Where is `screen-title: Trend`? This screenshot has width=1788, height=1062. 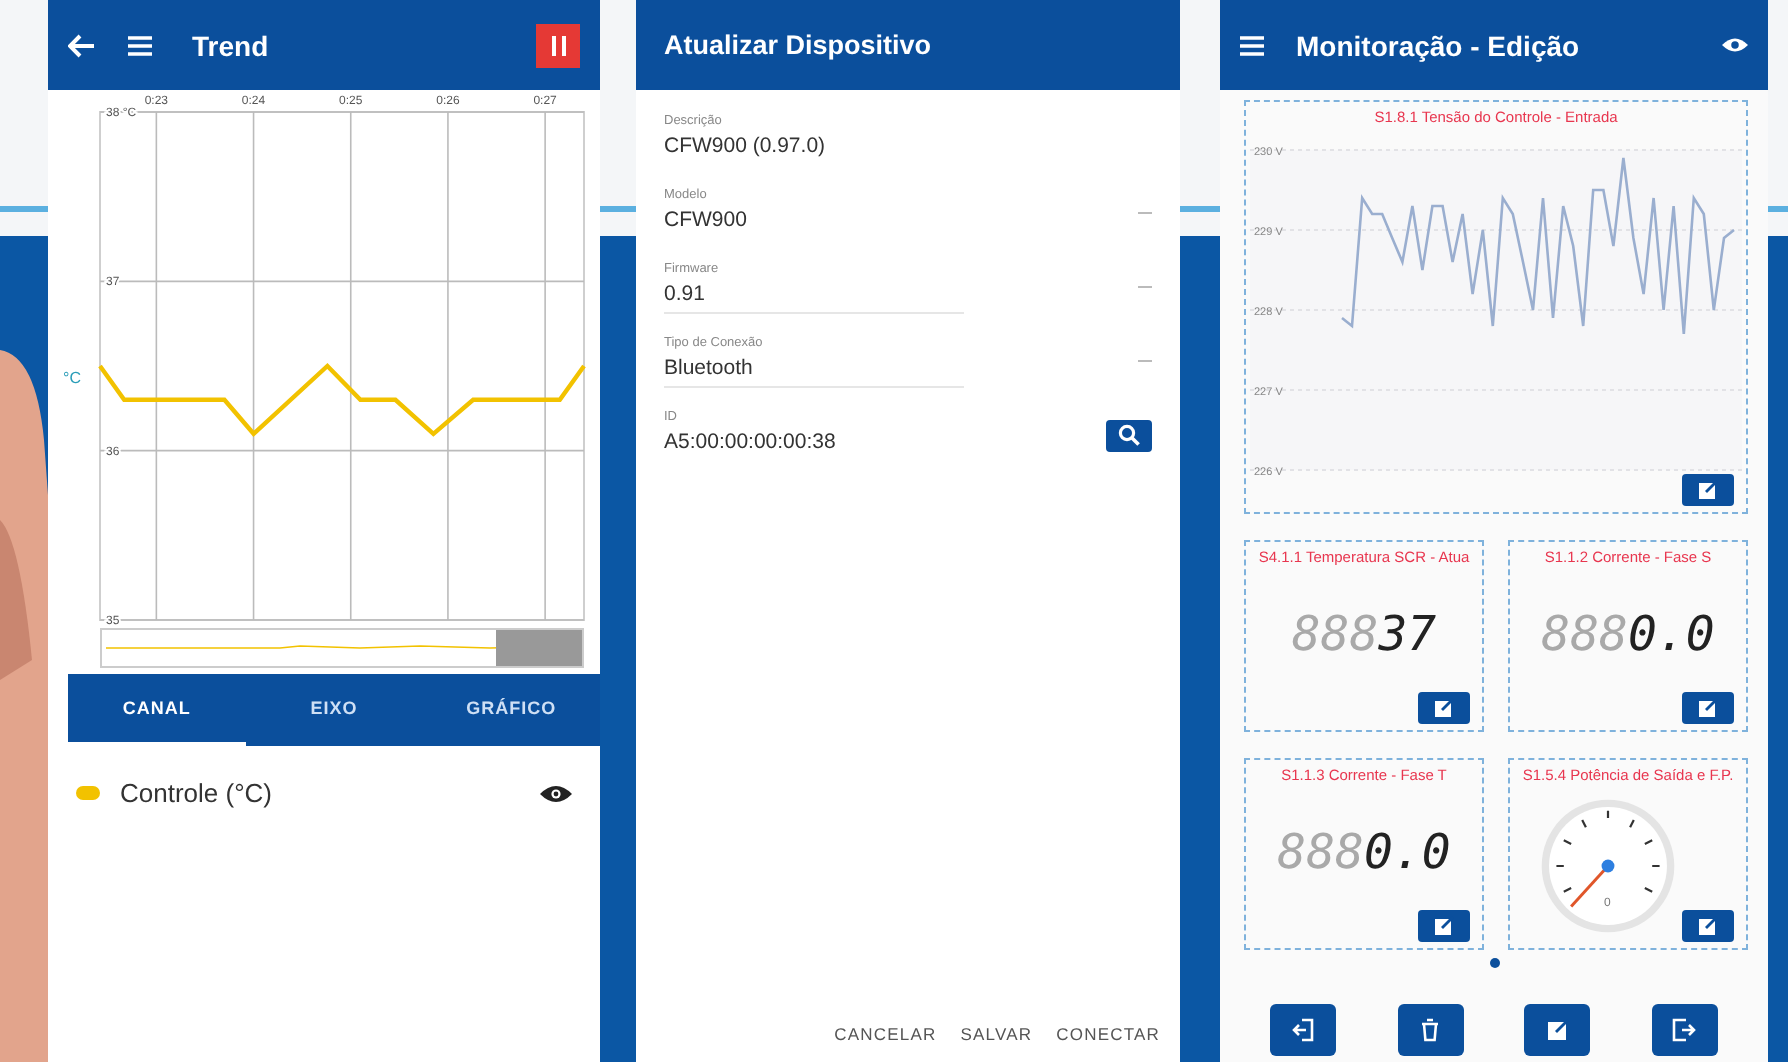
screen-title: Trend is located at coordinates (231, 45).